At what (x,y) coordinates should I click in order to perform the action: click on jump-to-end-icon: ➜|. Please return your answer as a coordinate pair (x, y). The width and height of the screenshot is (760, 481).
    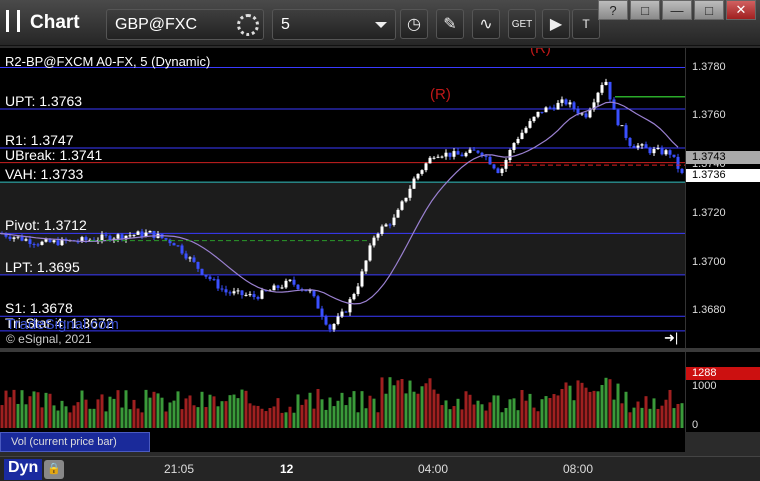
    Looking at the image, I should click on (671, 338).